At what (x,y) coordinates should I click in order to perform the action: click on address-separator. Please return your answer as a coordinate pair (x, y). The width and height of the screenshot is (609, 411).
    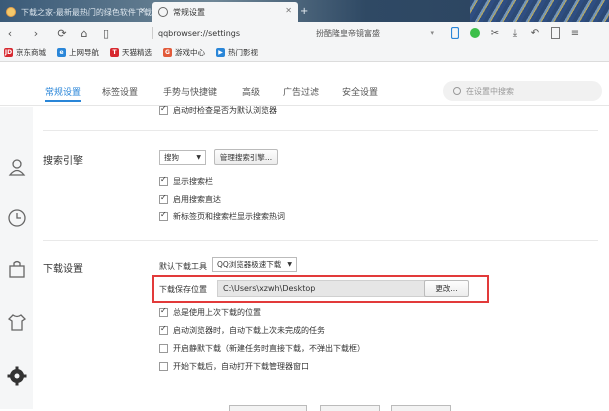
    Looking at the image, I should click on (152, 33).